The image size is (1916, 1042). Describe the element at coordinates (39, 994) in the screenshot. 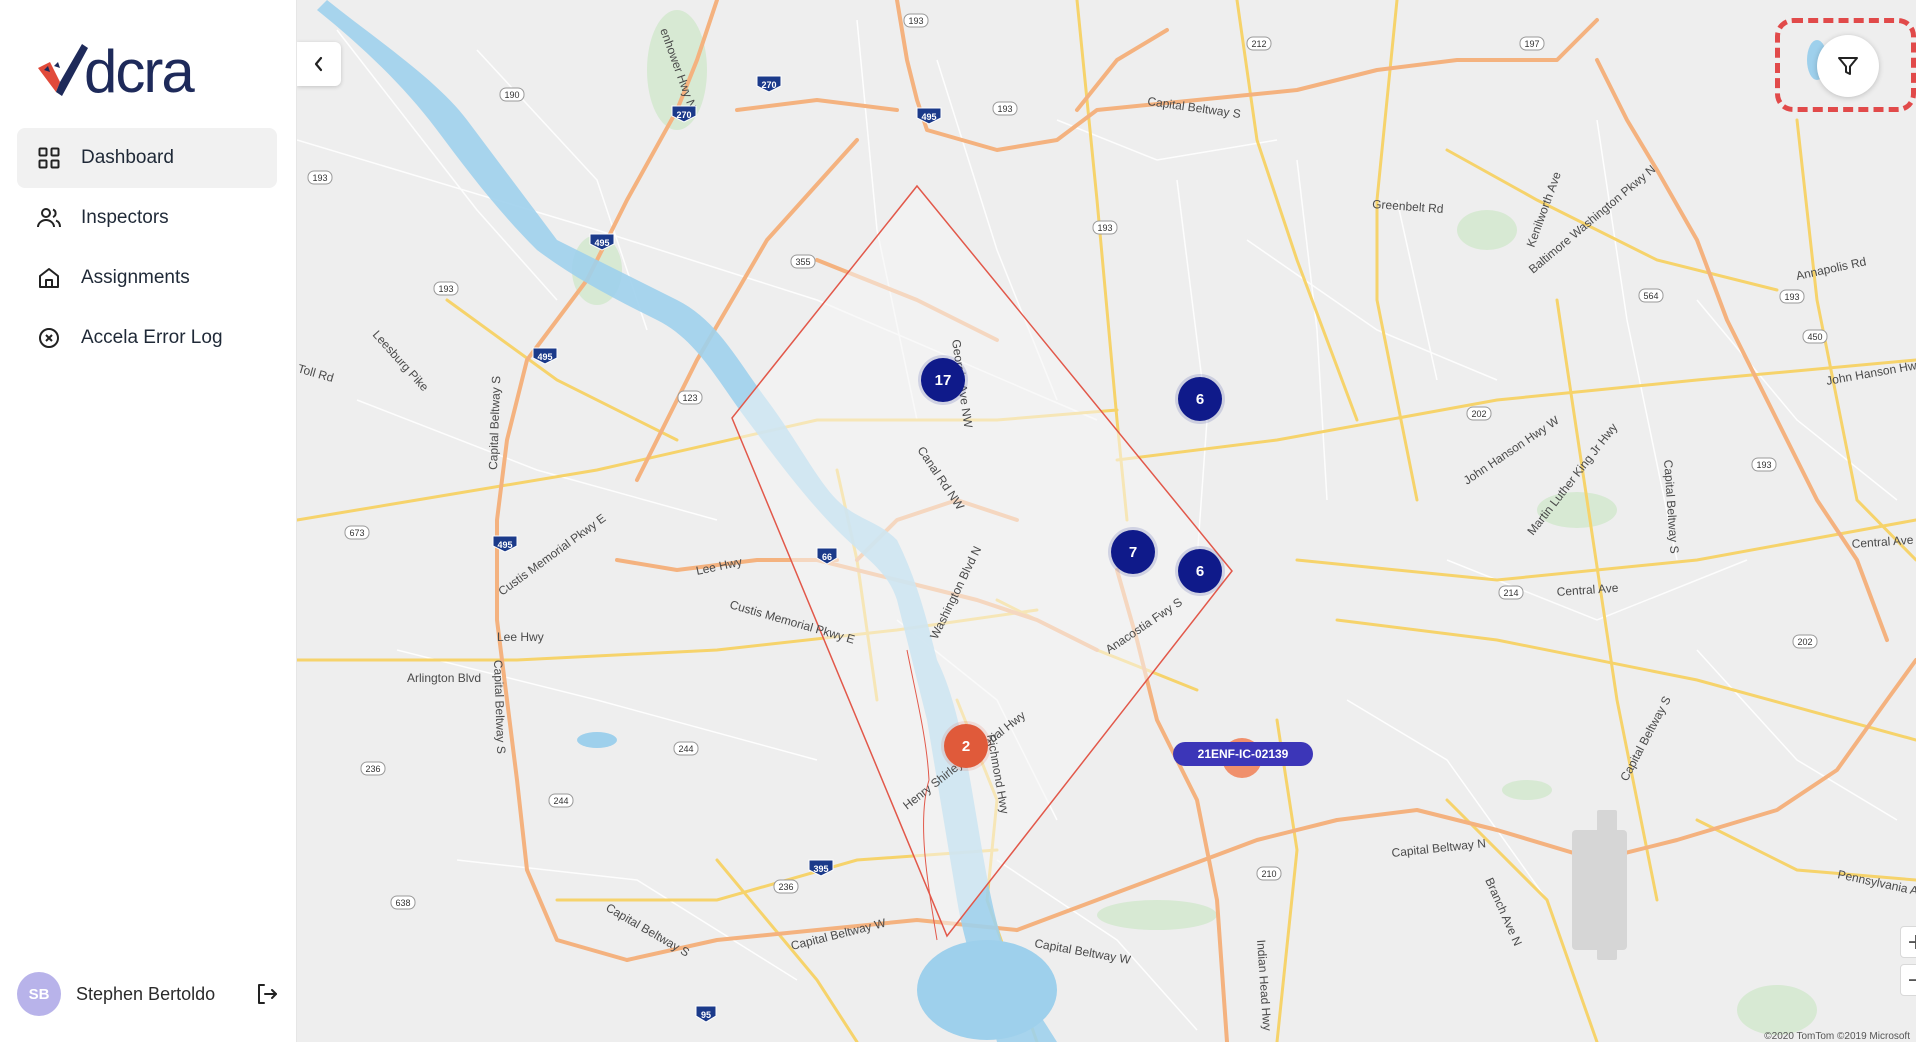

I see `avatar: SB` at that location.